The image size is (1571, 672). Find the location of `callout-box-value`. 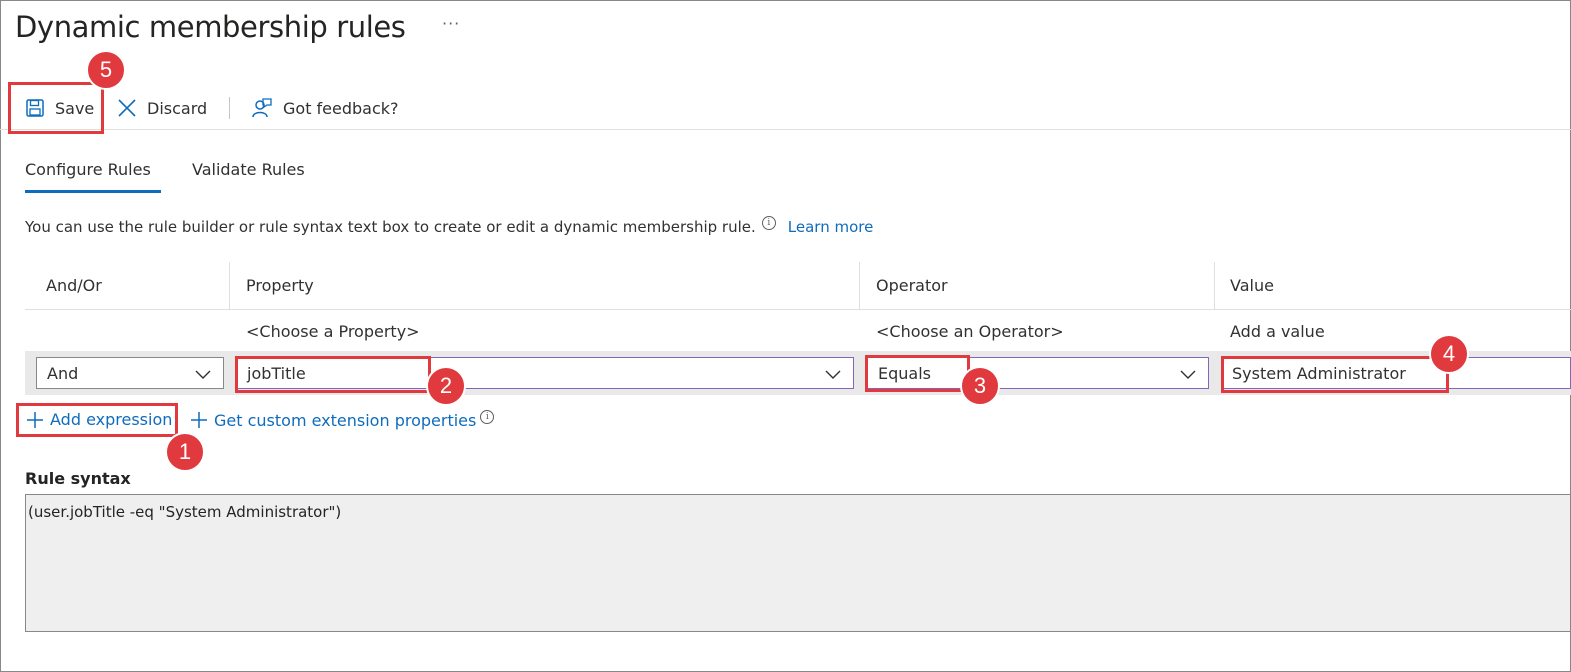

callout-box-value is located at coordinates (1335, 374).